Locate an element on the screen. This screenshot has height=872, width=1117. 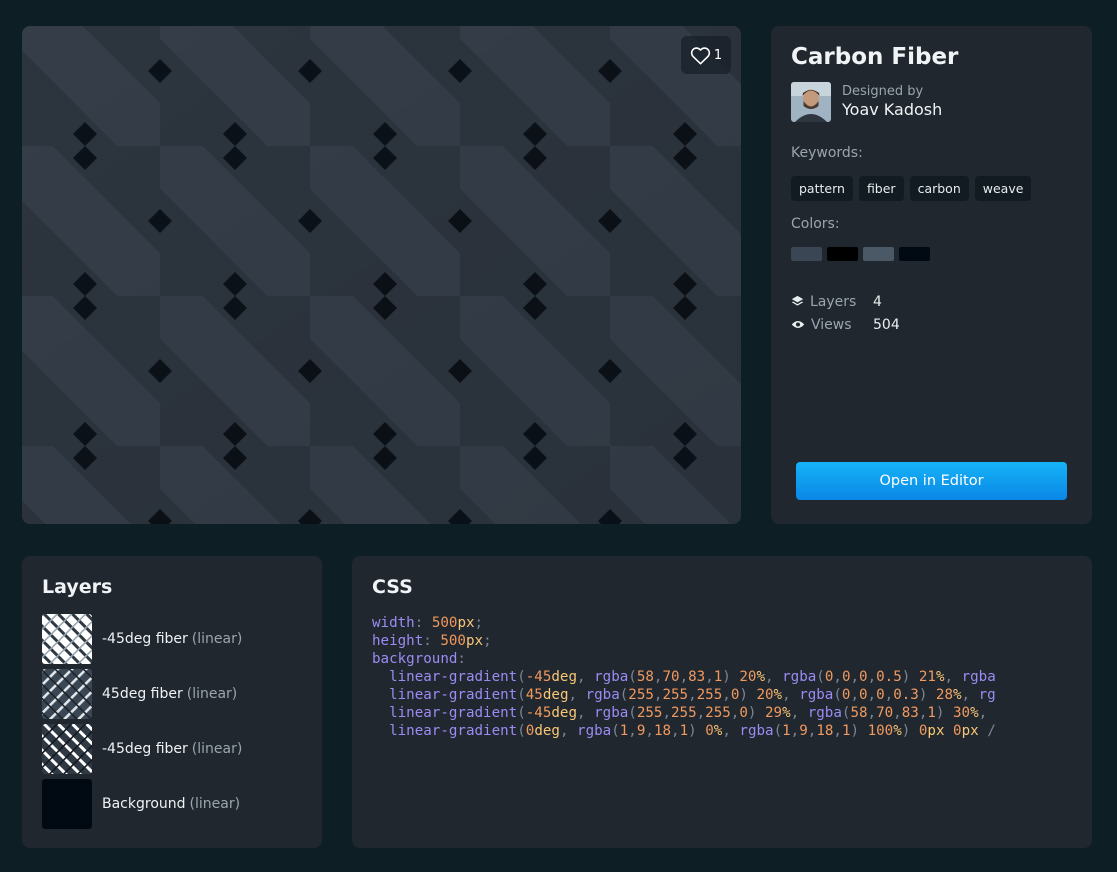
like-count: 1 is located at coordinates (718, 55).